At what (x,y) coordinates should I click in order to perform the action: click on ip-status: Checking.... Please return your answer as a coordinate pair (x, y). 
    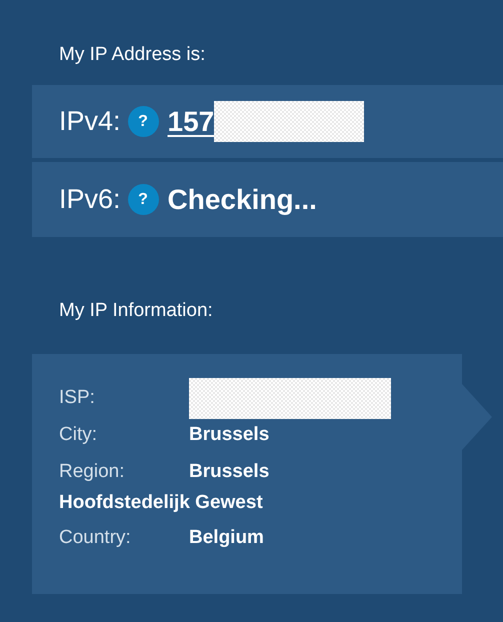
    Looking at the image, I should click on (242, 199).